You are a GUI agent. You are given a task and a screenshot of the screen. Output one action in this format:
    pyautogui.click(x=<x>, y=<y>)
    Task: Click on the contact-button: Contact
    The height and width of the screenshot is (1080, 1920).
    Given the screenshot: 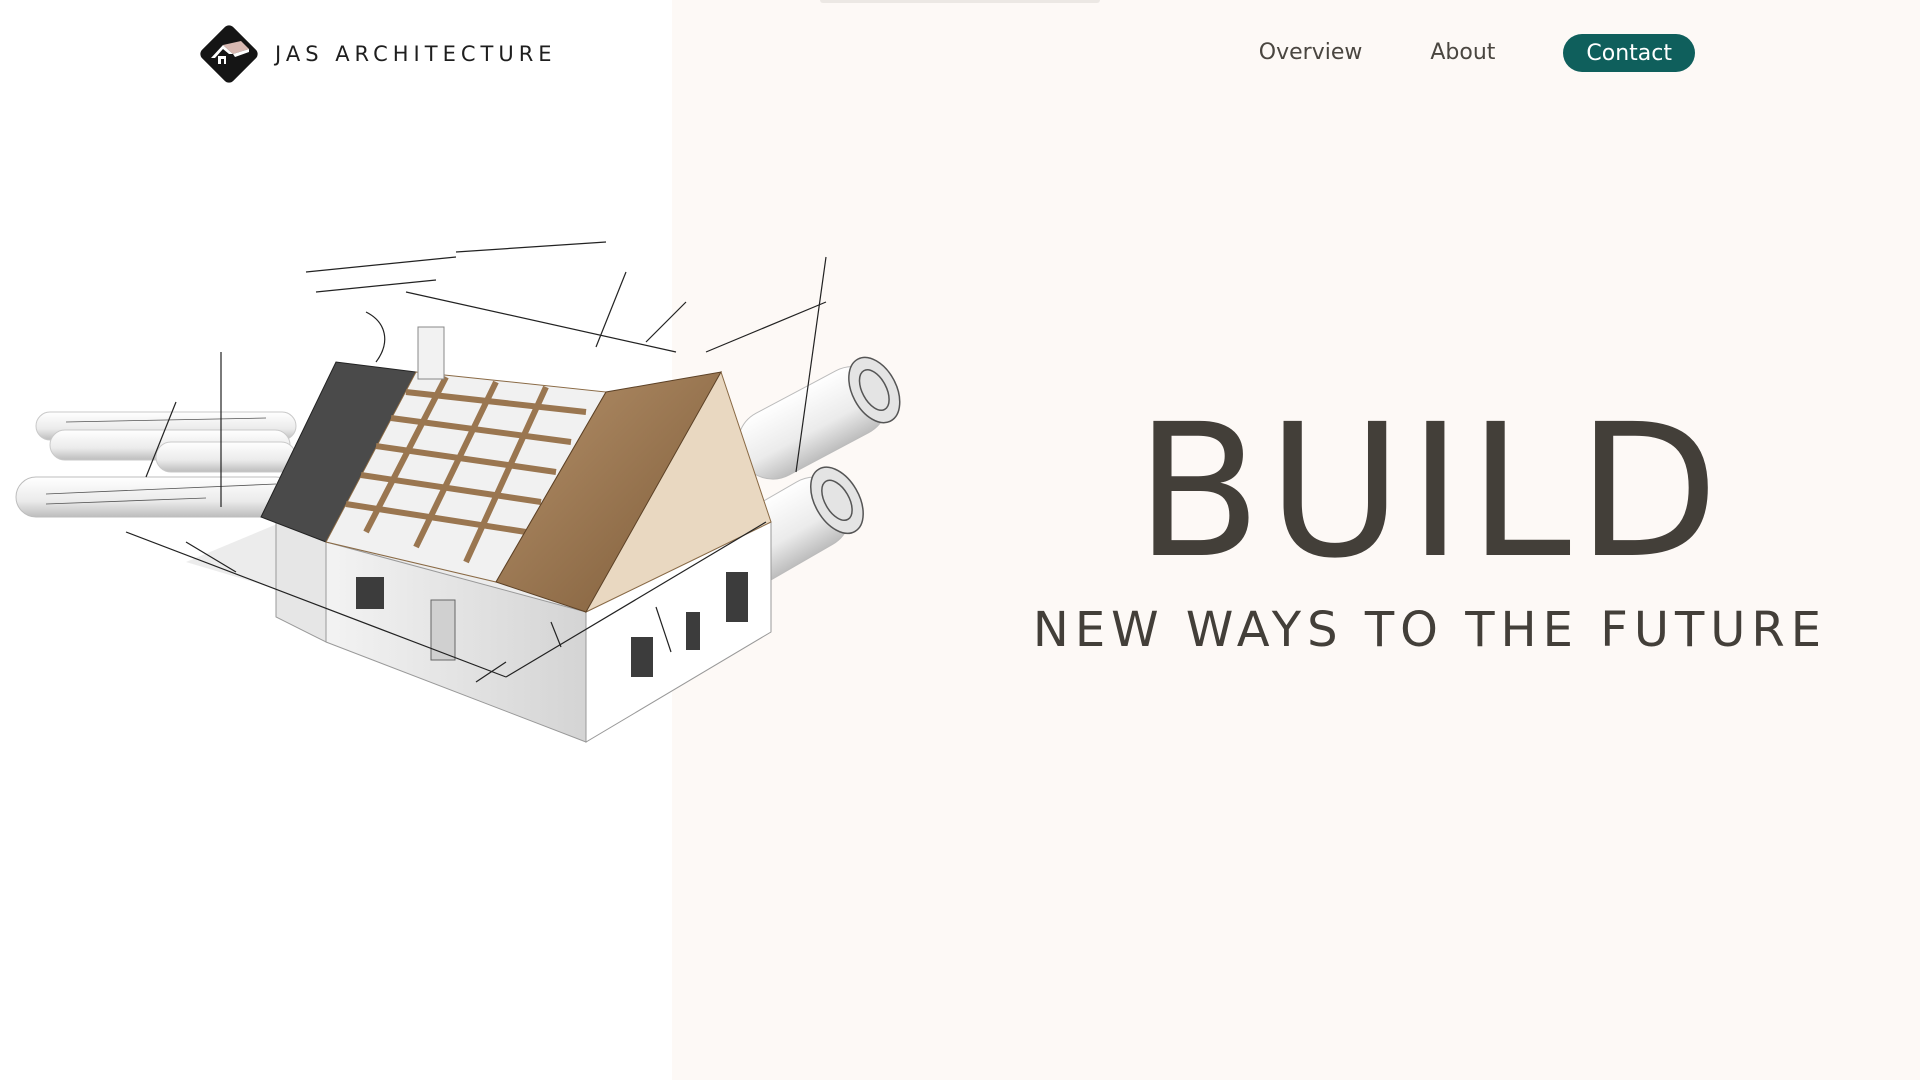 What is the action you would take?
    pyautogui.click(x=1629, y=53)
    